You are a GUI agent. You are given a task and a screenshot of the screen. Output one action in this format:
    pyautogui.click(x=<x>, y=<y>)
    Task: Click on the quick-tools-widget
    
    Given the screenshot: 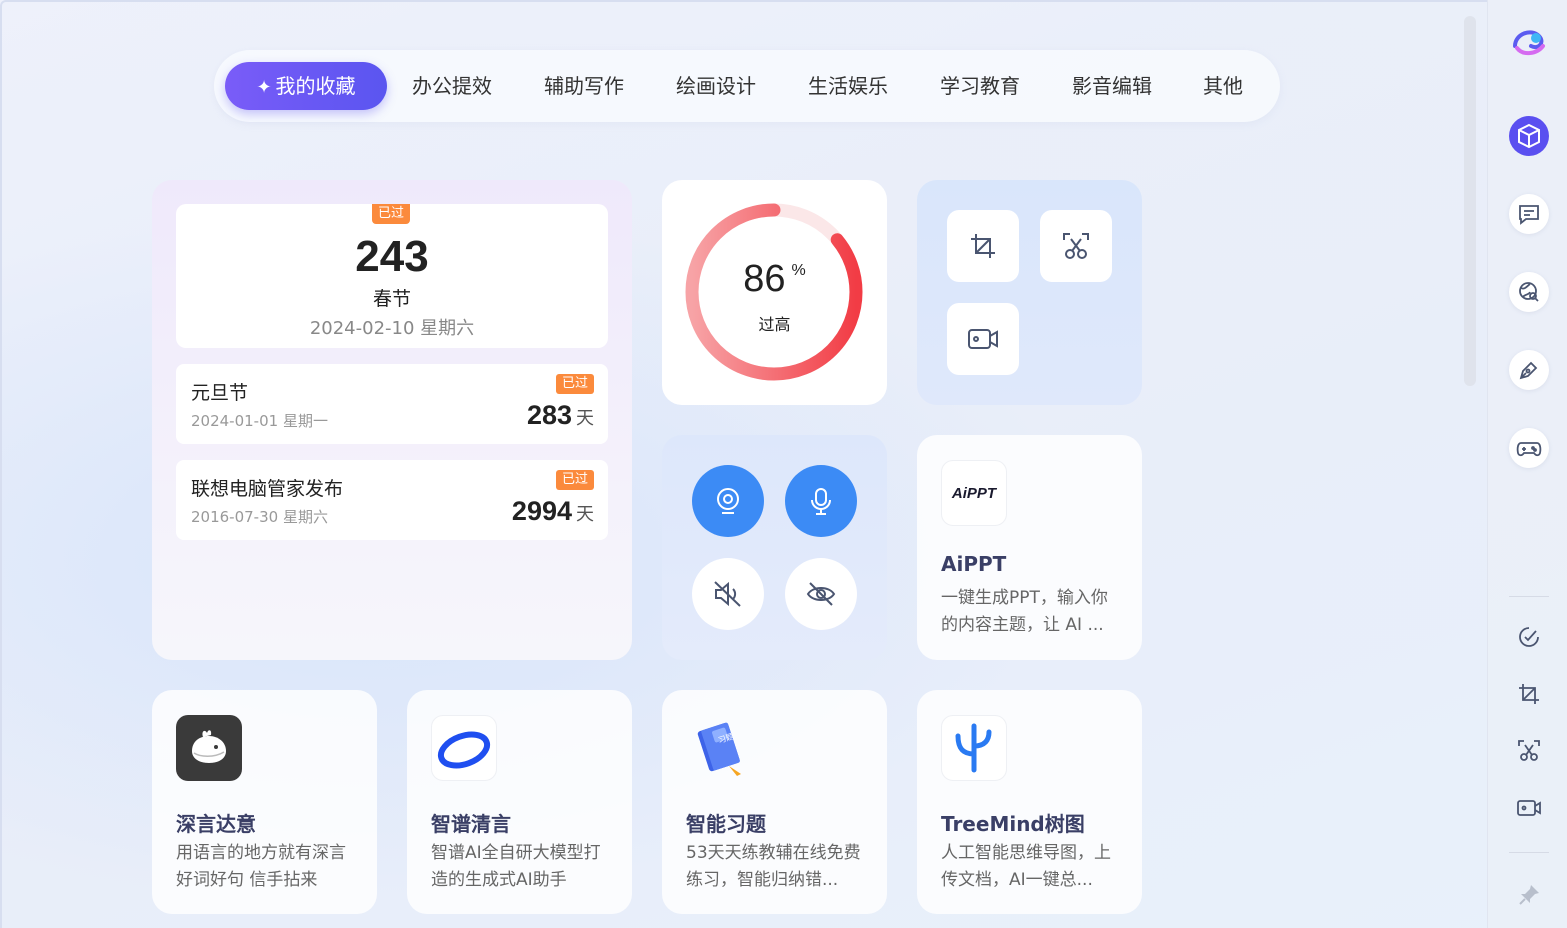 What is the action you would take?
    pyautogui.click(x=1029, y=292)
    